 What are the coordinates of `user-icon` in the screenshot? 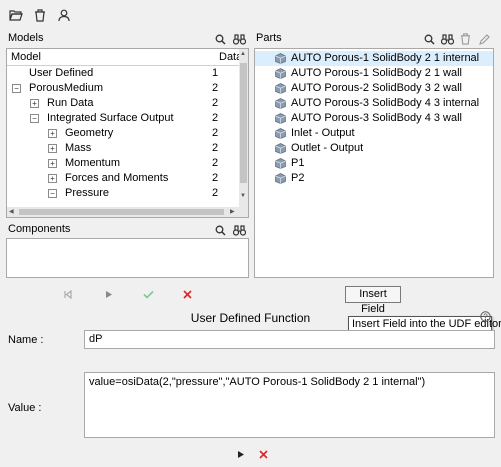 It's located at (64, 15).